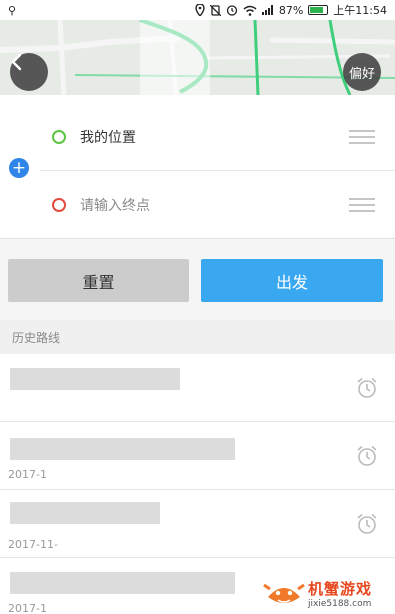  I want to click on battery-icon, so click(318, 10).